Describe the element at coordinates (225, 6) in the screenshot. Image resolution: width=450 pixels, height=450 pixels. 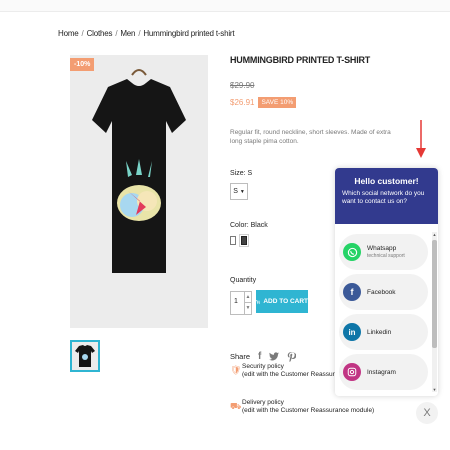
I see `top-bar` at that location.